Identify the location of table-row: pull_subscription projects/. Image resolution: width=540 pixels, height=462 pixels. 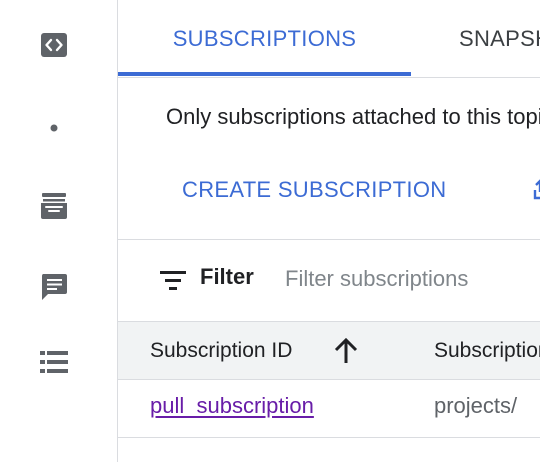
(329, 408).